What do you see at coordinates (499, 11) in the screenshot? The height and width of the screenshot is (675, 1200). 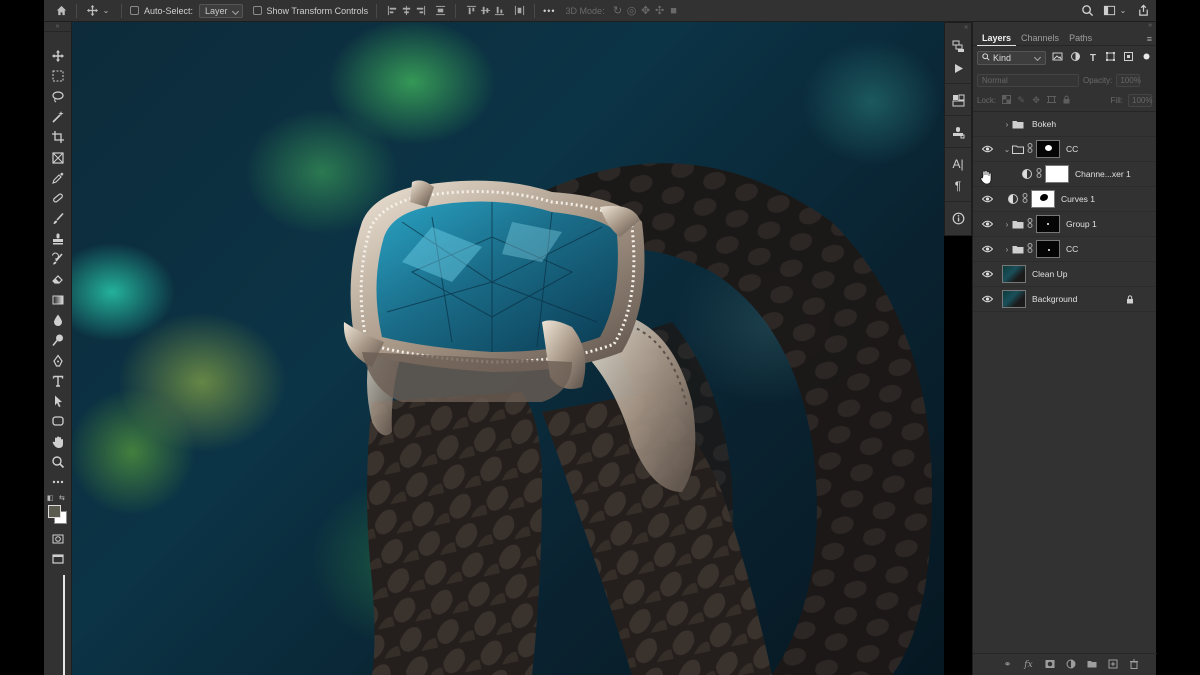 I see `align-bottom-icon` at bounding box center [499, 11].